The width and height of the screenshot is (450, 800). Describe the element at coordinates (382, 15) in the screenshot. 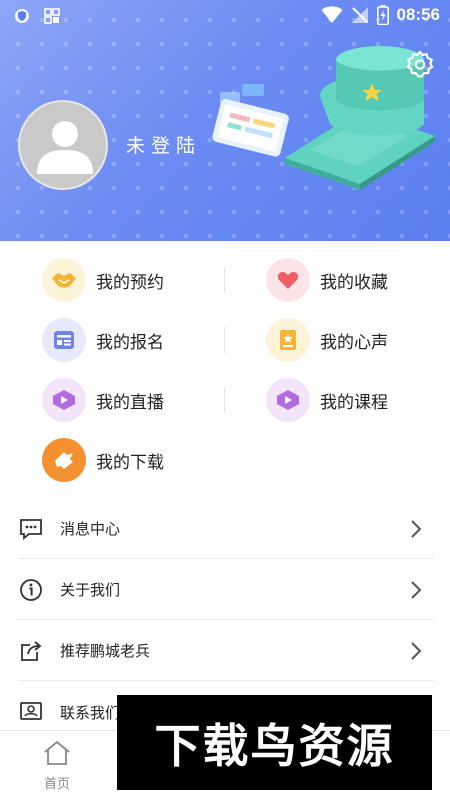

I see `battery-icon` at that location.